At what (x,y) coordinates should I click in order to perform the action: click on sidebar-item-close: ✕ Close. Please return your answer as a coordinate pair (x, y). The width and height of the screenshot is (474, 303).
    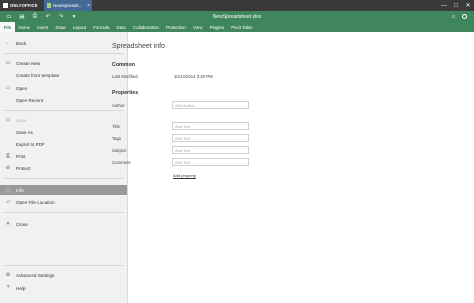
    Looking at the image, I should click on (63, 224).